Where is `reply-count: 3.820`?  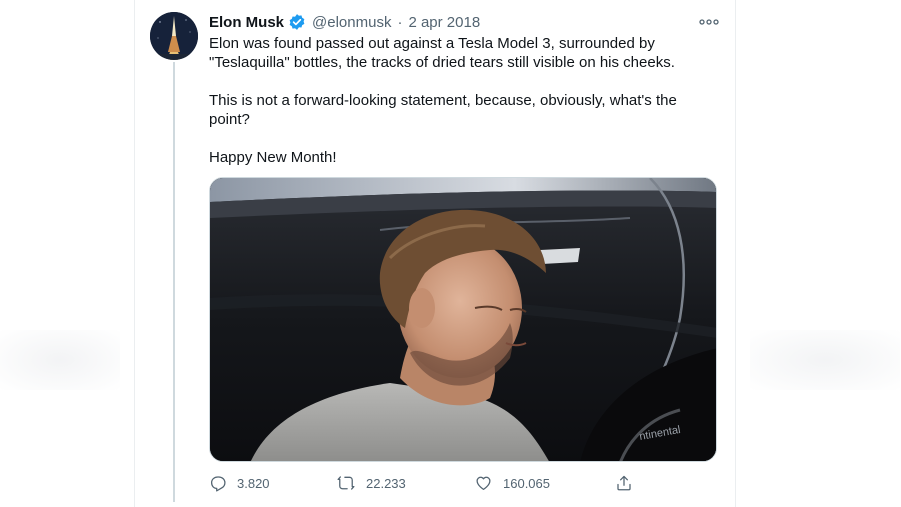
reply-count: 3.820 is located at coordinates (253, 483).